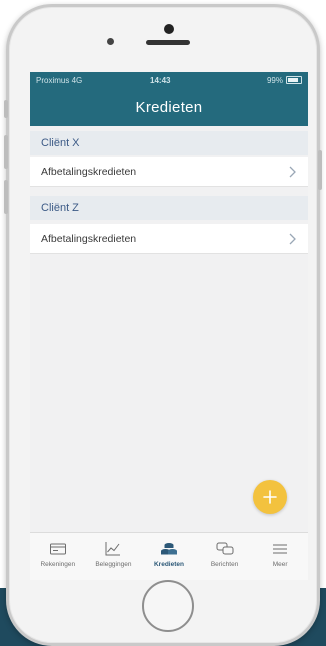  What do you see at coordinates (225, 548) in the screenshot?
I see `chat-bubbles-icon` at bounding box center [225, 548].